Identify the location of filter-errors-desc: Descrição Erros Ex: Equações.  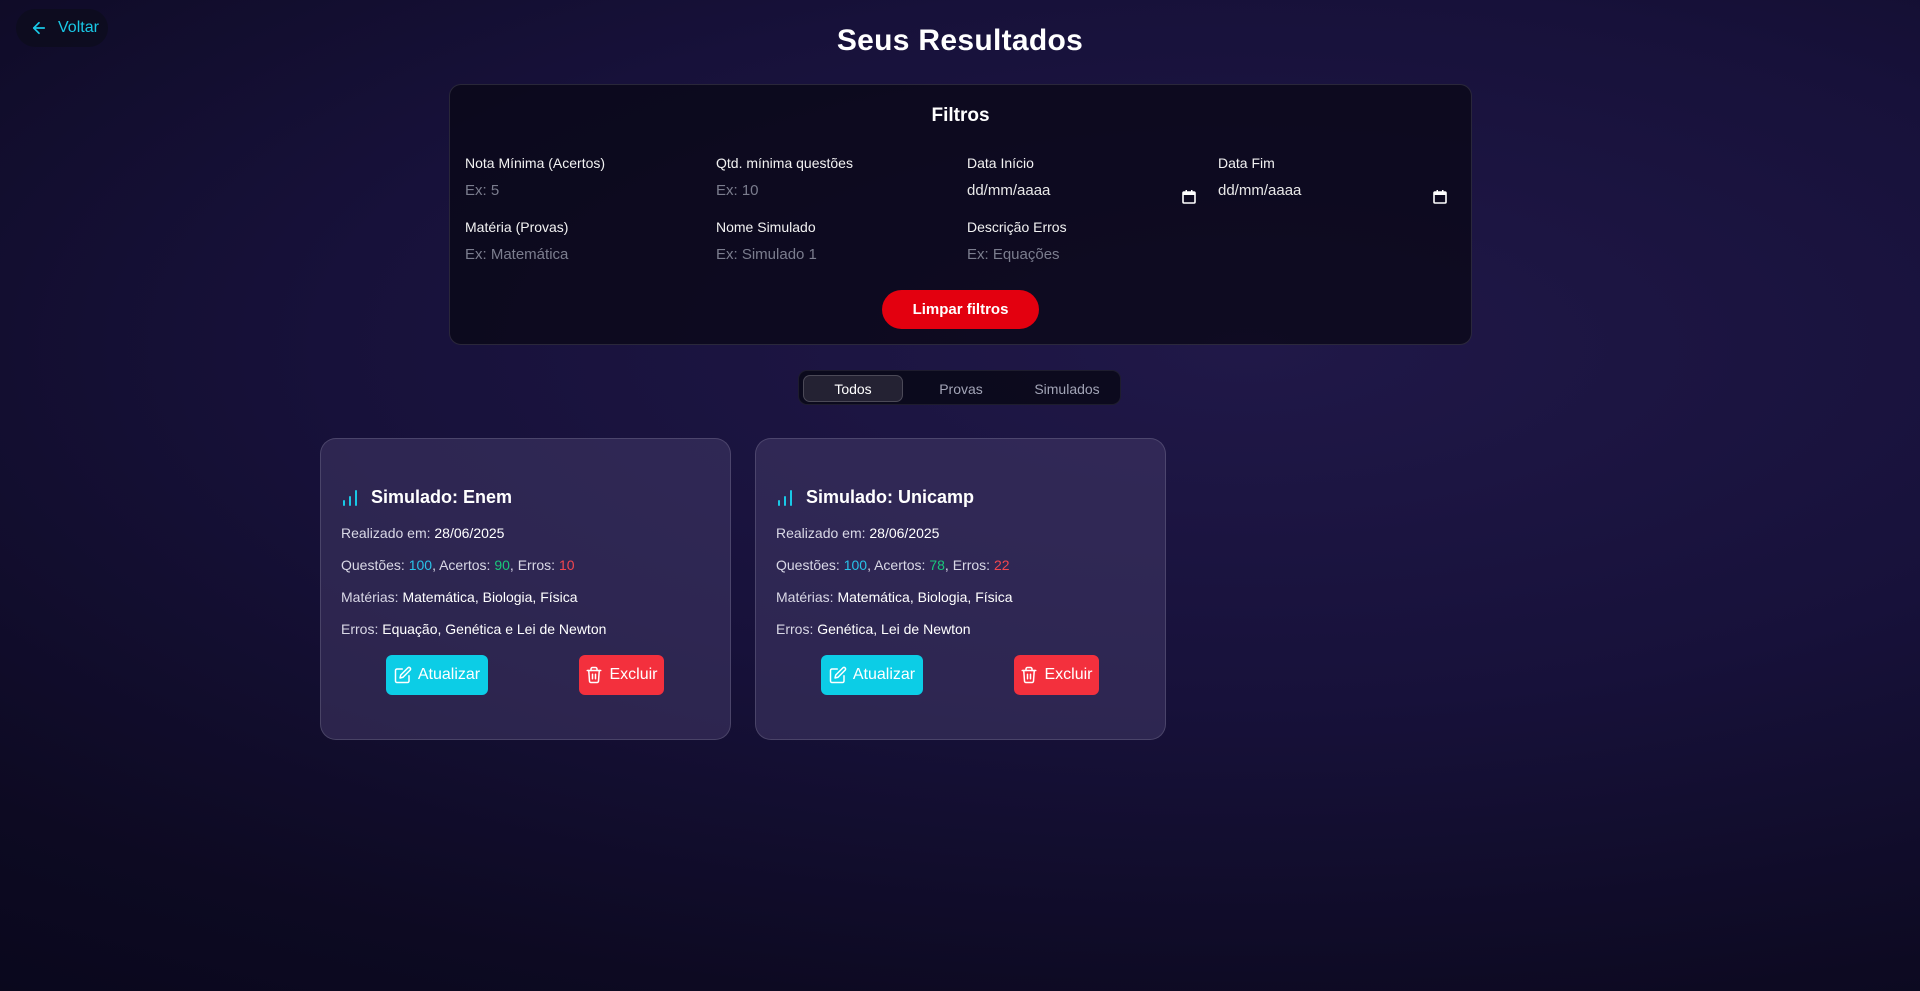
(1082, 242).